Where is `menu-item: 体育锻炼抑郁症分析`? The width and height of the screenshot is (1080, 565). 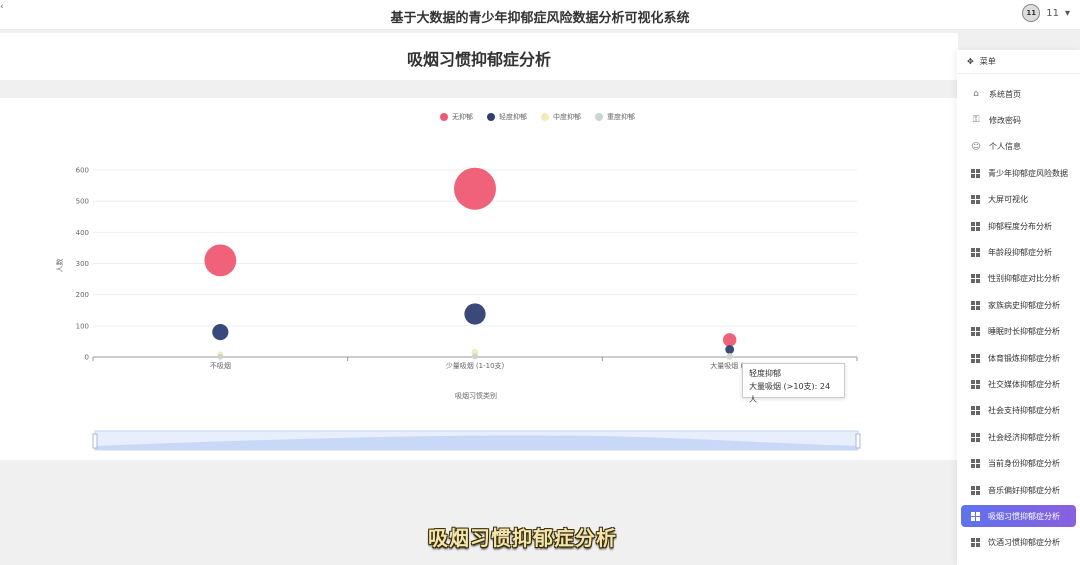 menu-item: 体育锻炼抑郁症分析 is located at coordinates (1018, 358).